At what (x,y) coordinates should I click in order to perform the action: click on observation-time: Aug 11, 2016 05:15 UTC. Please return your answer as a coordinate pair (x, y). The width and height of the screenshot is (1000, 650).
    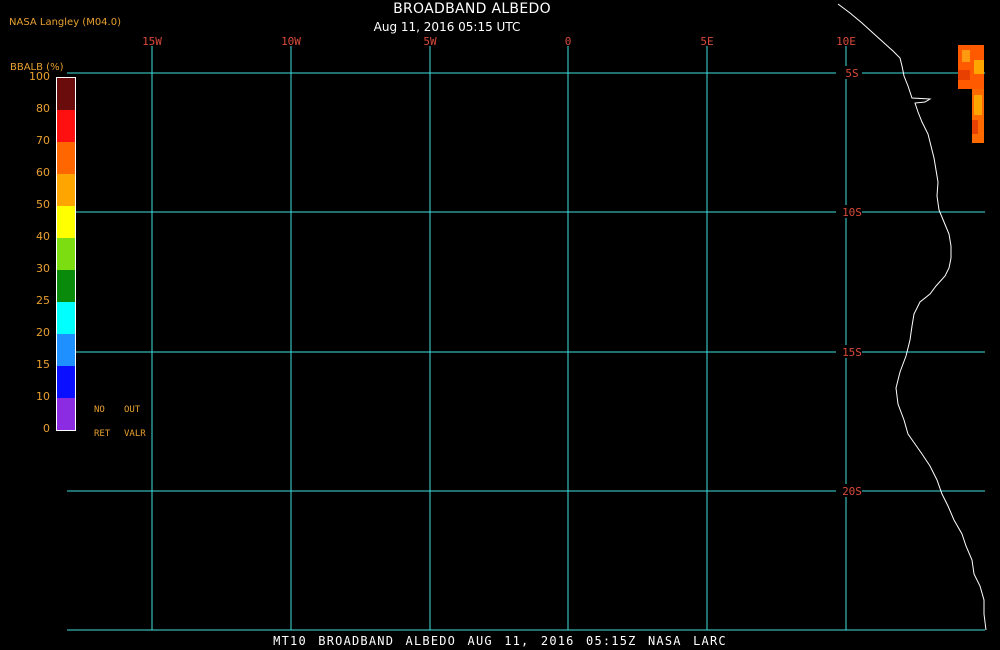
    Looking at the image, I should click on (447, 27).